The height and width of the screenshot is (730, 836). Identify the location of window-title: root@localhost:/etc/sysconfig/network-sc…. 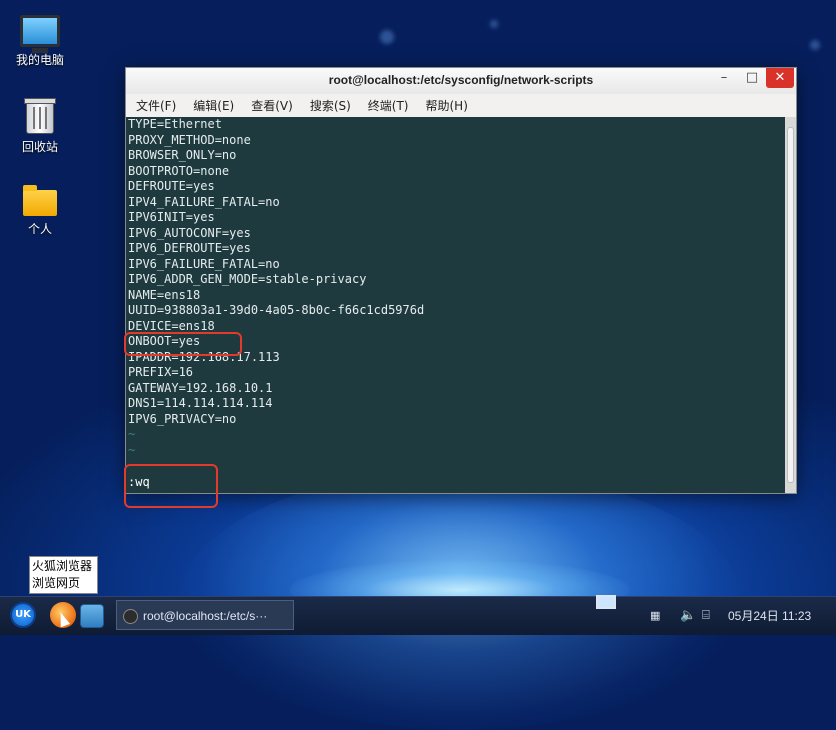
(461, 80).